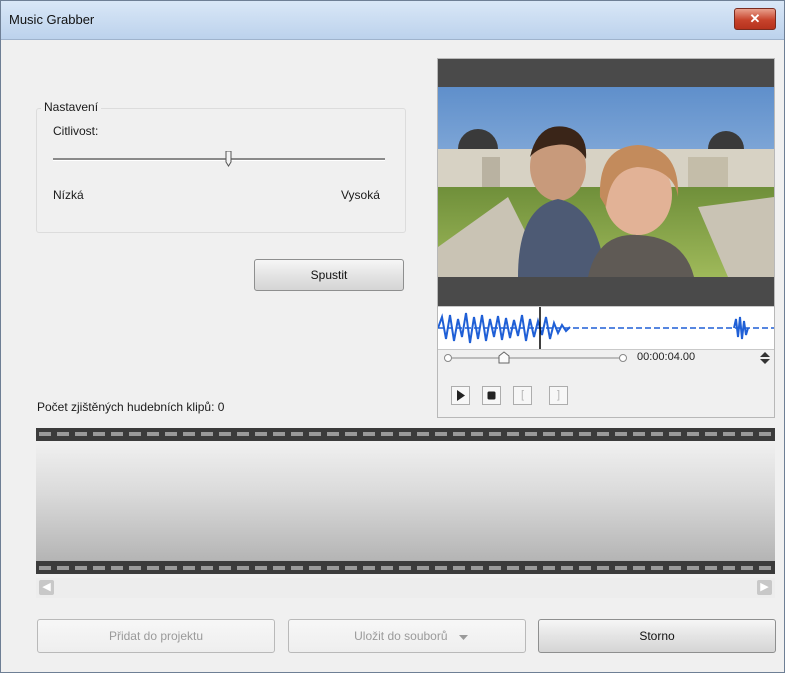 This screenshot has width=785, height=673. Describe the element at coordinates (764, 587) in the screenshot. I see `scroll-right-icon: ▶` at that location.